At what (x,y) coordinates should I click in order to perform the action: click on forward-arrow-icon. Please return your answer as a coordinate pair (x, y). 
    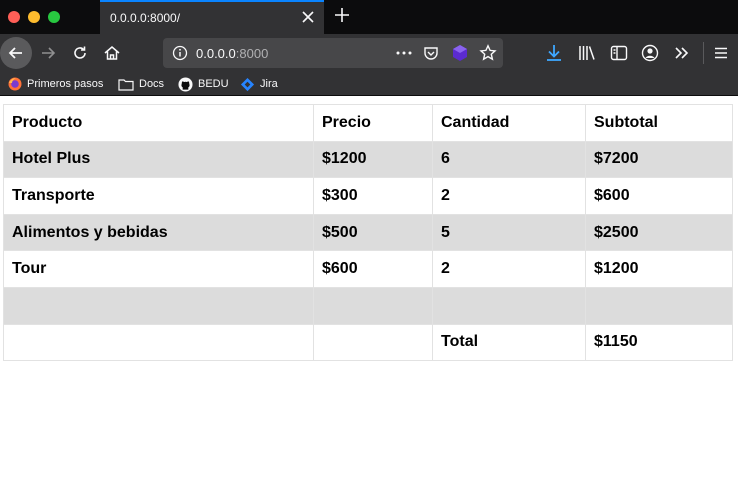
    Looking at the image, I should click on (49, 53).